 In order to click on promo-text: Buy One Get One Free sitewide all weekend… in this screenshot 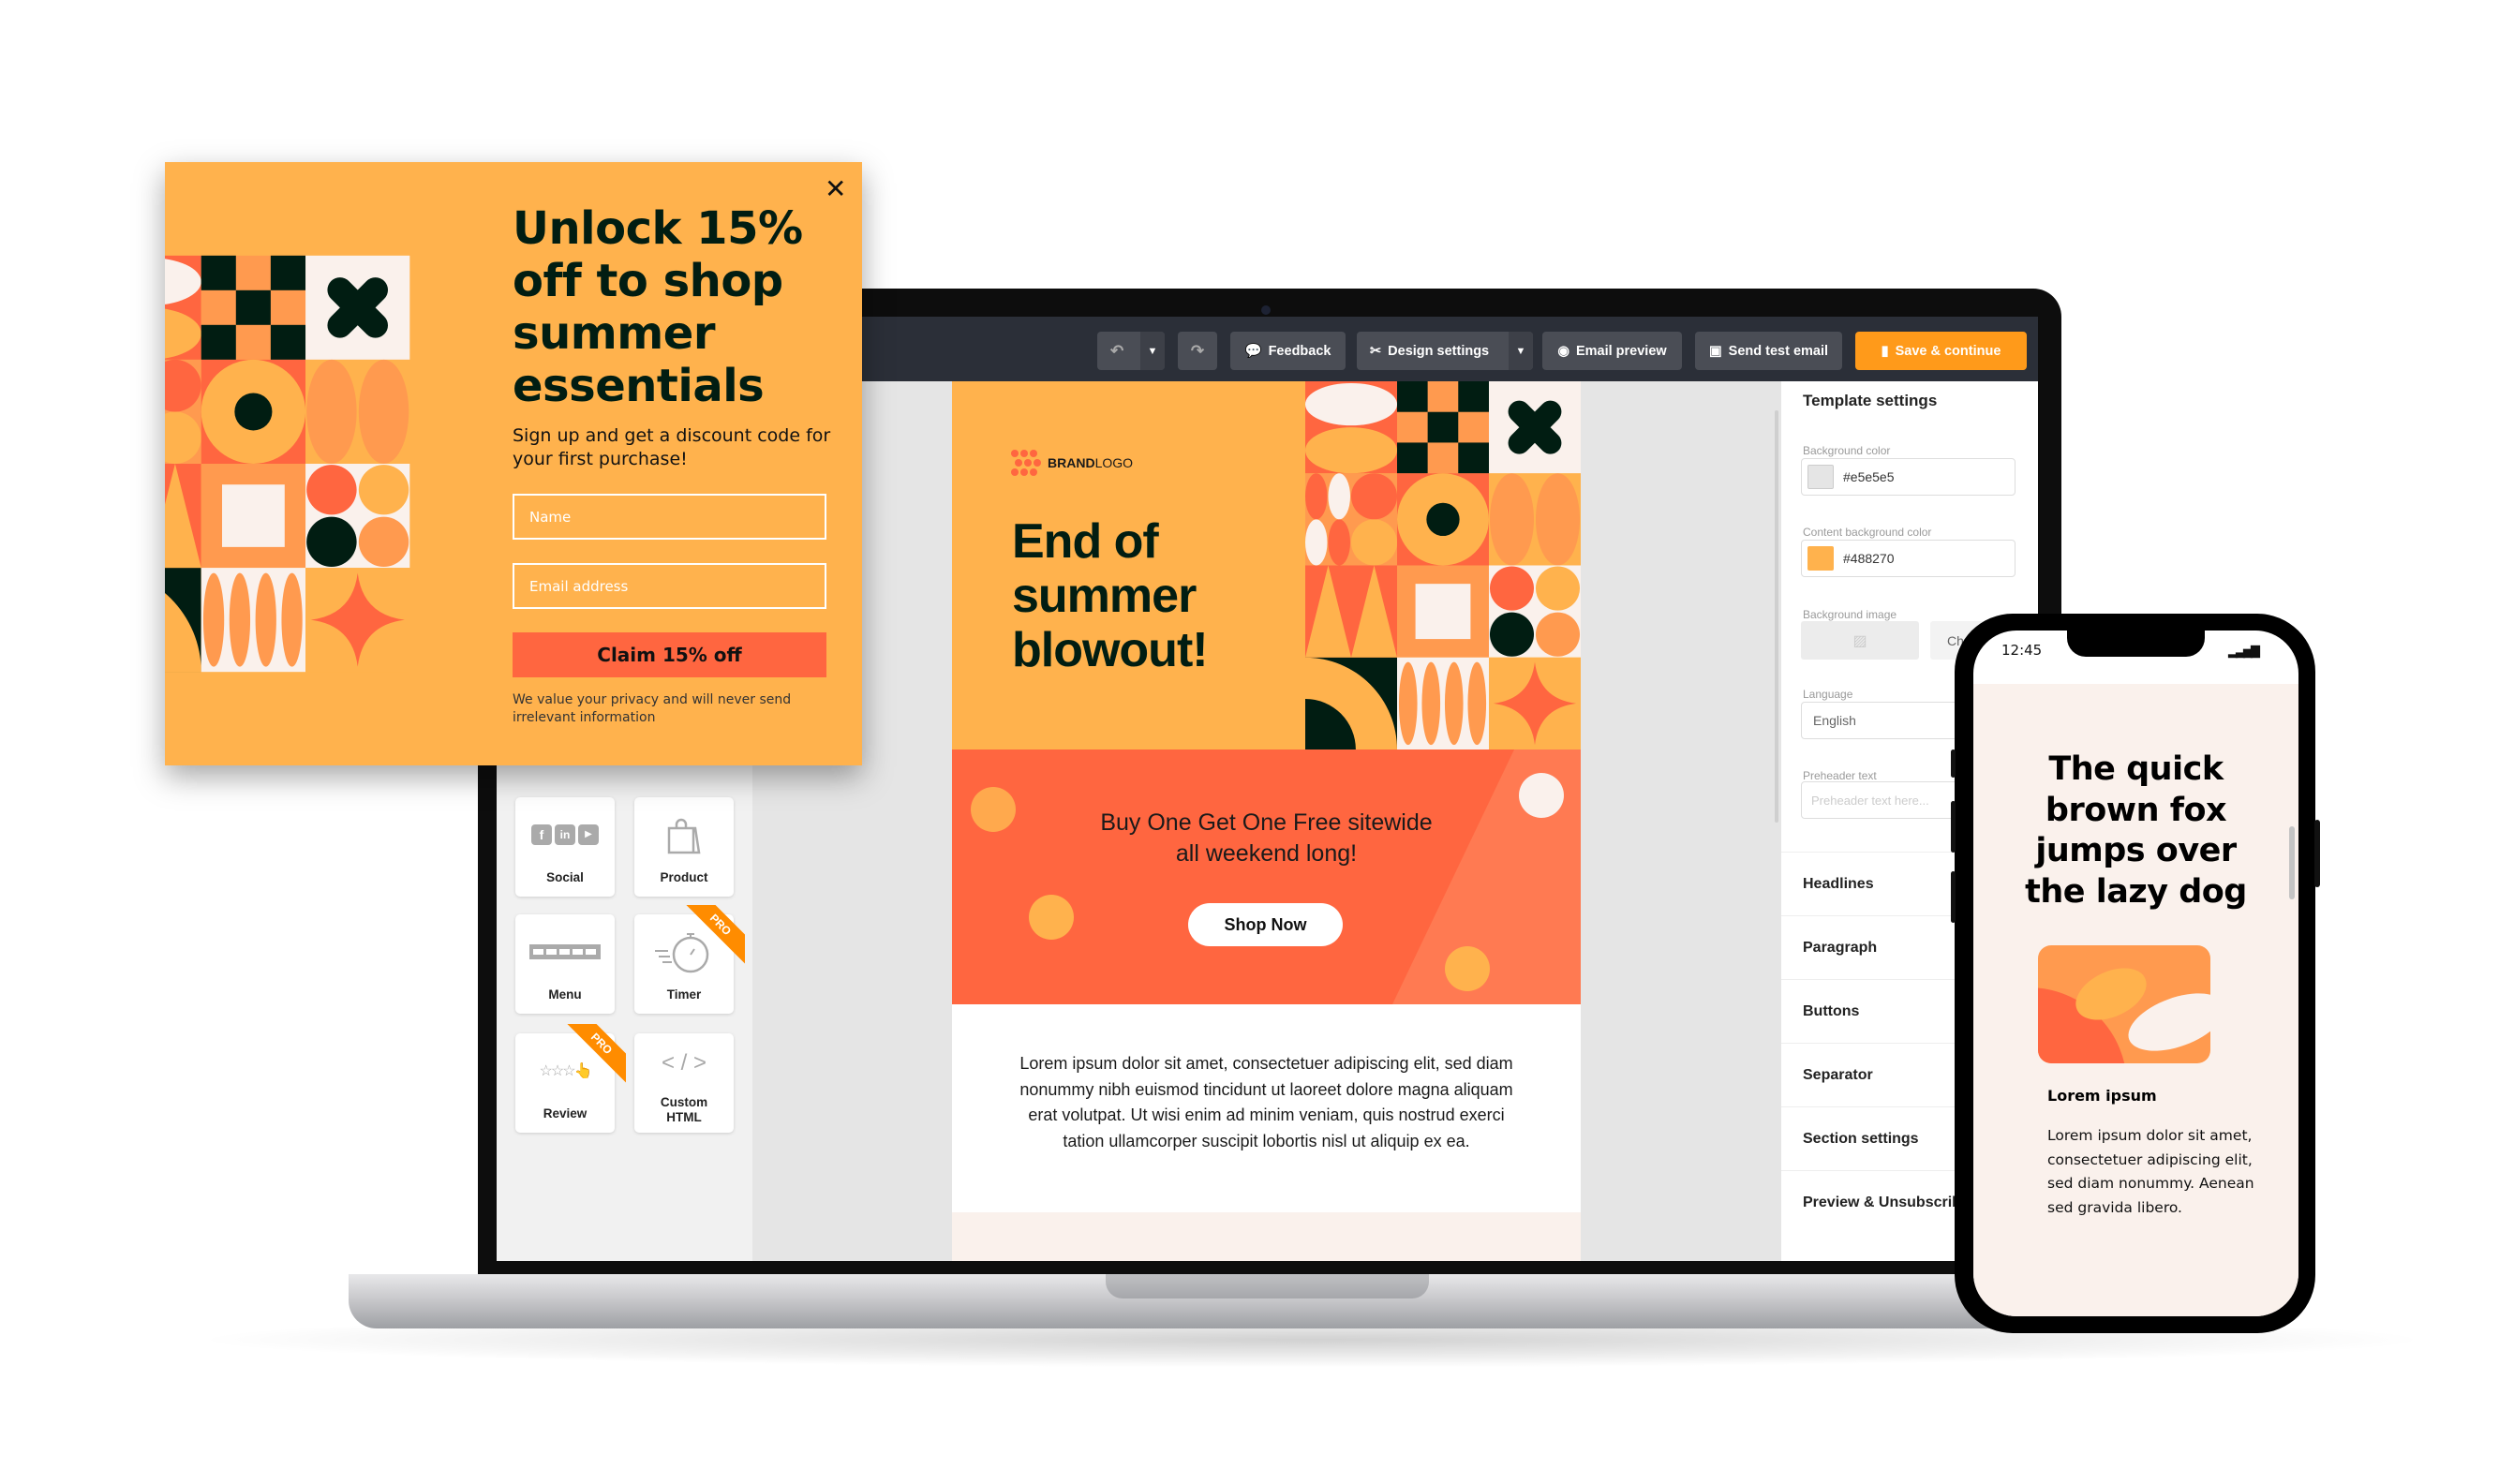, I will do `click(1266, 838)`.